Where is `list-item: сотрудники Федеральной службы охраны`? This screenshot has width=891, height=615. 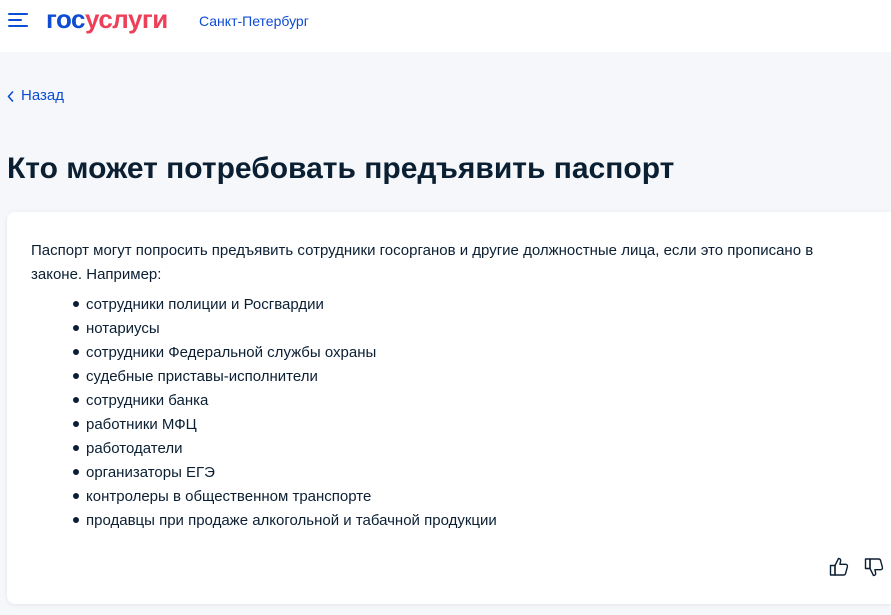 list-item: сотрудники Федеральной службы охраны is located at coordinates (285, 353).